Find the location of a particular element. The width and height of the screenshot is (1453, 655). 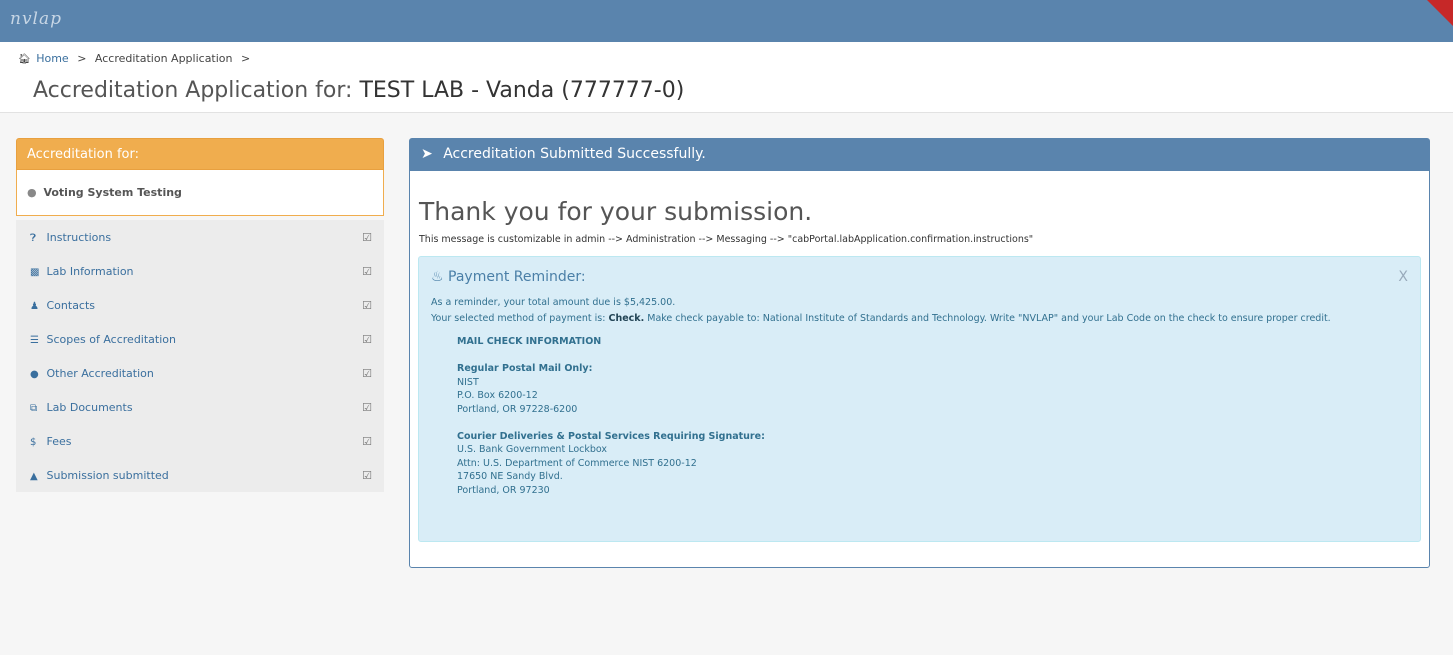

courier-address-line: Portland, OR 97230 is located at coordinates (503, 490).